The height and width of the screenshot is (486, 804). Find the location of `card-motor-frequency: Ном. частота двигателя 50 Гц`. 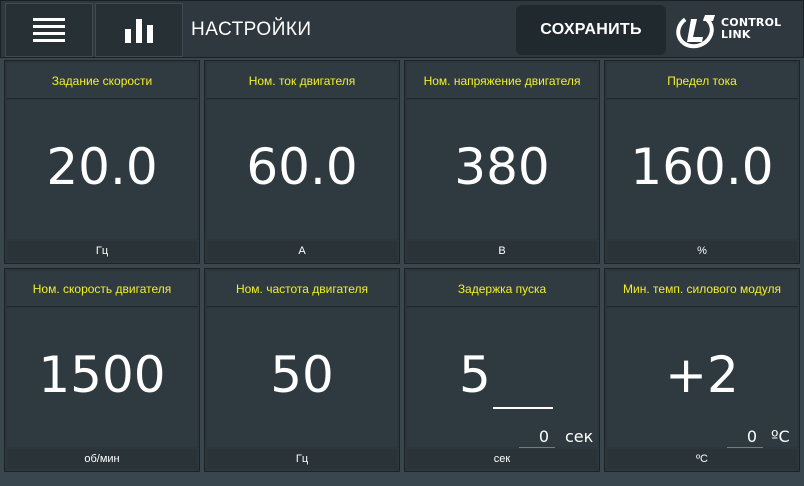

card-motor-frequency: Ном. частота двигателя 50 Гц is located at coordinates (302, 370).